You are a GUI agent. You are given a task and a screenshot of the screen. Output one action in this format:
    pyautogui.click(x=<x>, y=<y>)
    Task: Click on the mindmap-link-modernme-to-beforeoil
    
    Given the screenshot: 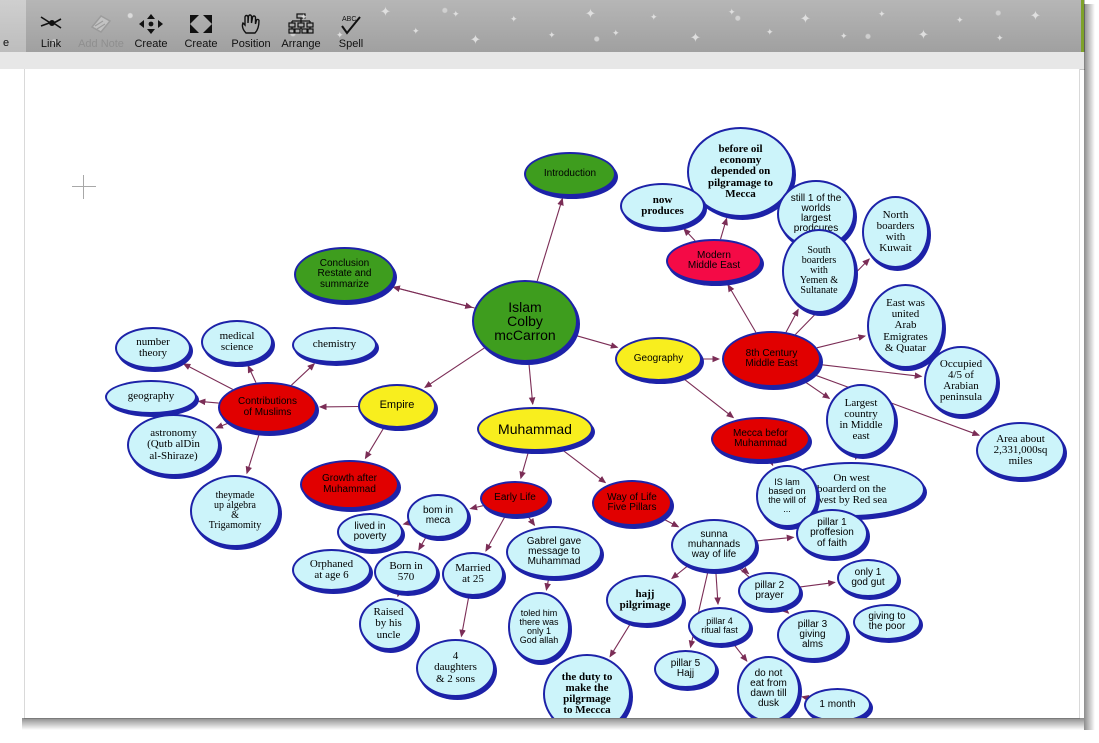 What is the action you would take?
    pyautogui.click(x=723, y=228)
    